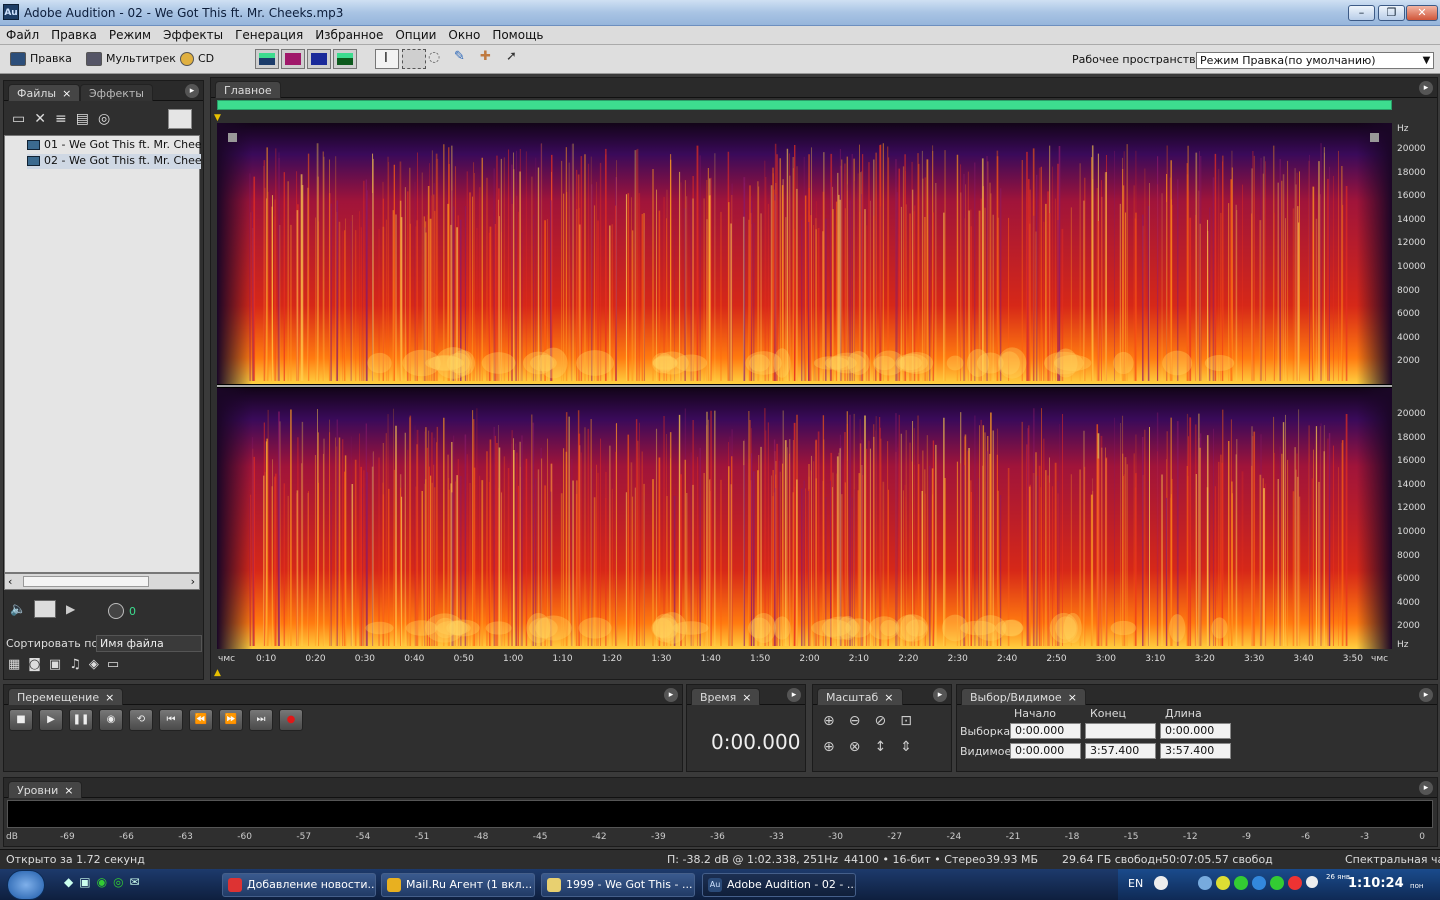  Describe the element at coordinates (1391, 13) in the screenshot. I see `maximize-button: ❐` at that location.